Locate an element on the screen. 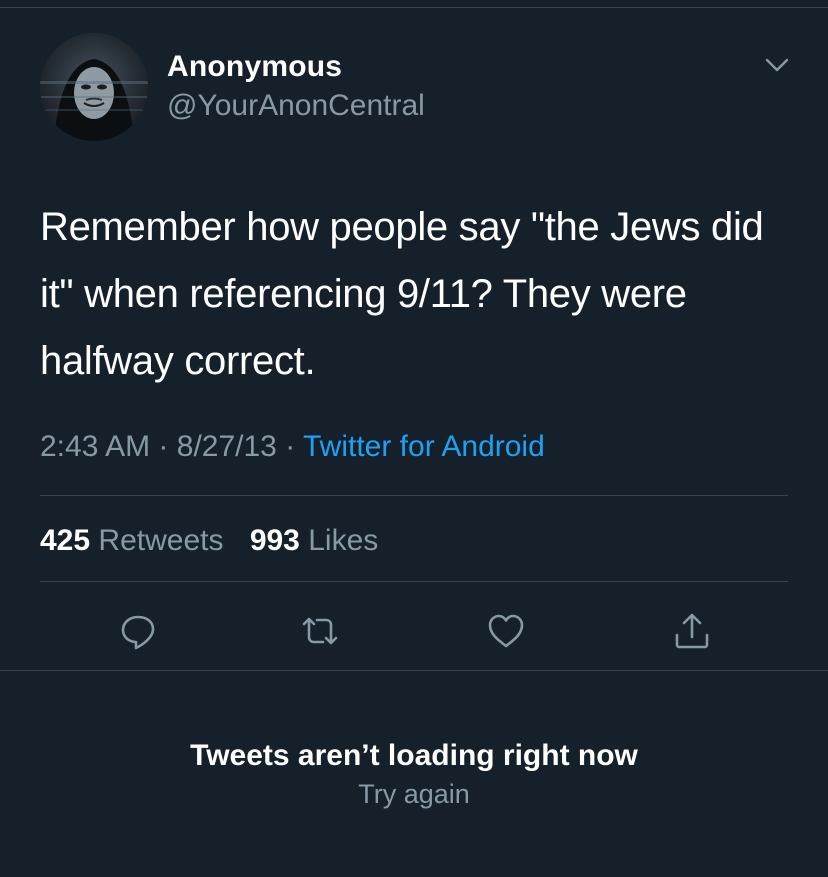  tweet-metadata: 2:43 AM · 8/27/13 · Twitter for Android is located at coordinates (292, 447).